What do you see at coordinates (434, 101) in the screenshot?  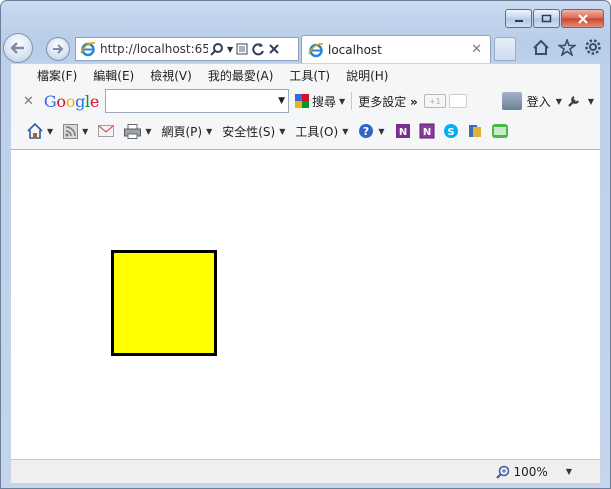 I see `plus-one-button: +1` at bounding box center [434, 101].